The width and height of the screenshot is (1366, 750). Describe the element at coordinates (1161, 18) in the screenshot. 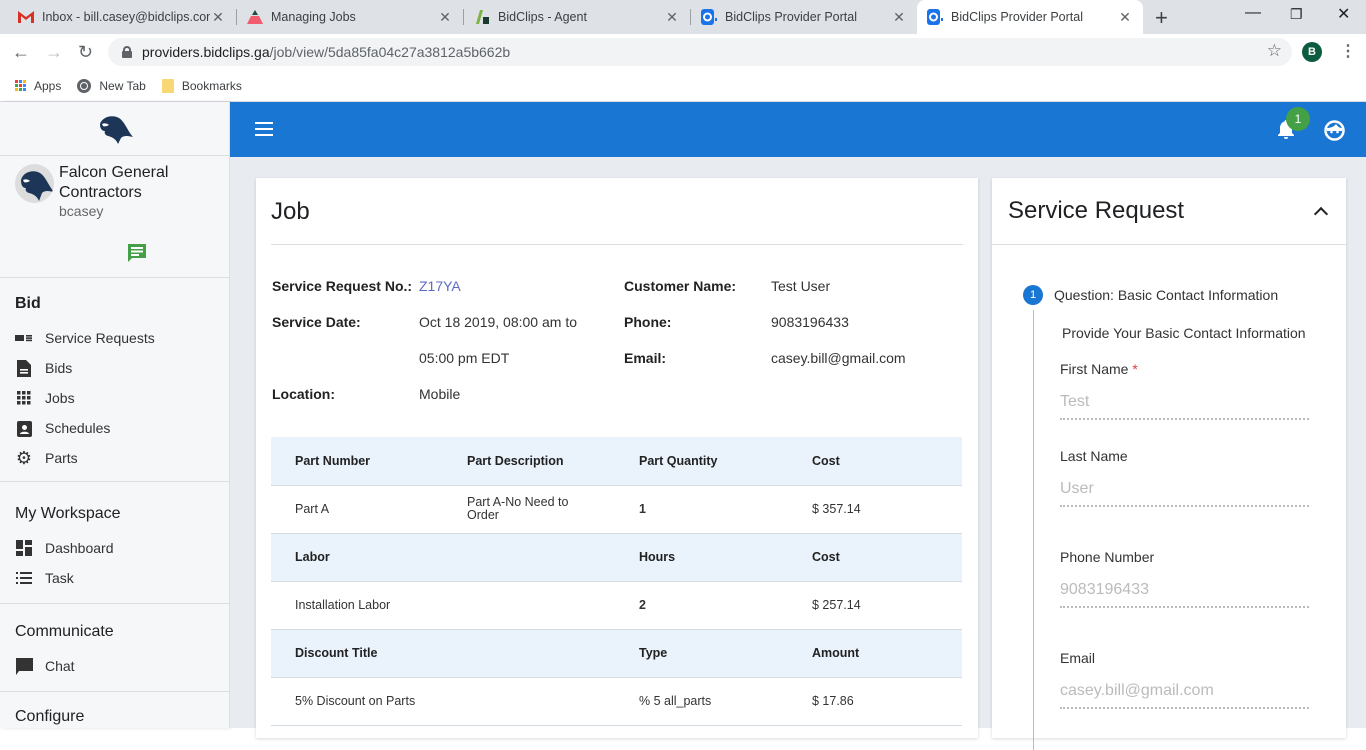

I see `new-tab-button: +` at that location.